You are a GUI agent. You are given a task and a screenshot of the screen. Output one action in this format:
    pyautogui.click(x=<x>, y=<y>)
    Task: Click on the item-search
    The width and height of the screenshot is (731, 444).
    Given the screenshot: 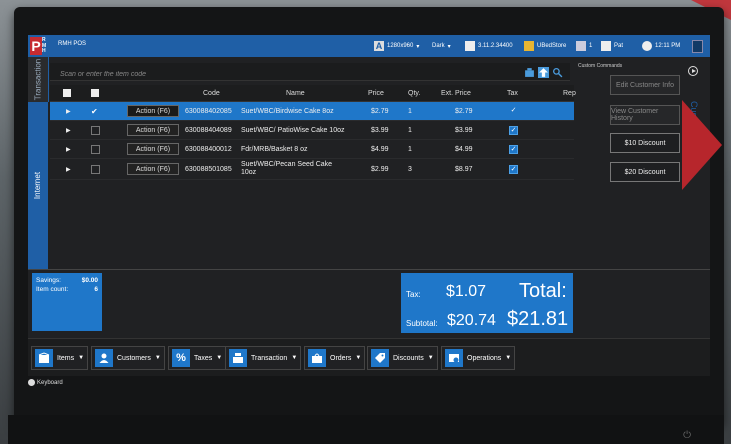 What is the action you would take?
    pyautogui.click(x=310, y=73)
    